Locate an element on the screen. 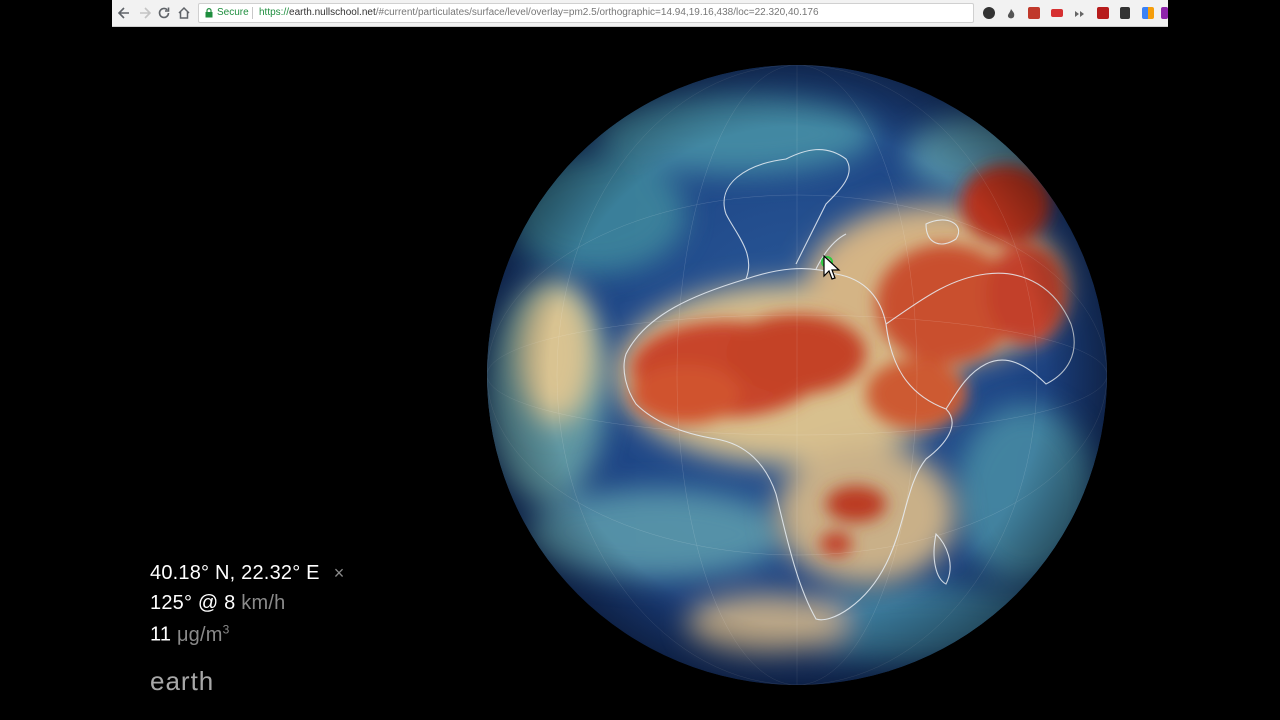  wind-unit: km/h is located at coordinates (263, 603).